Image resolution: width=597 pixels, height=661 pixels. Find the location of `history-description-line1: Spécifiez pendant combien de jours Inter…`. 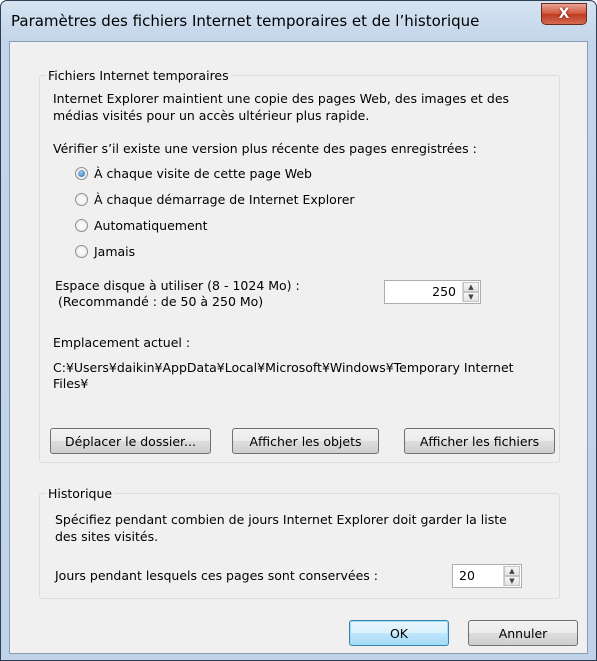

history-description-line1: Spécifiez pendant combien de jours Inter… is located at coordinates (281, 519).